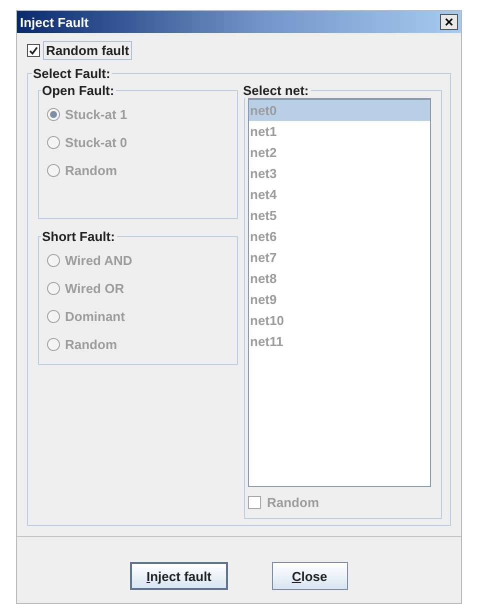 The width and height of the screenshot is (478, 615). Describe the element at coordinates (72, 73) in the screenshot. I see `group-title: Select Fault:` at that location.